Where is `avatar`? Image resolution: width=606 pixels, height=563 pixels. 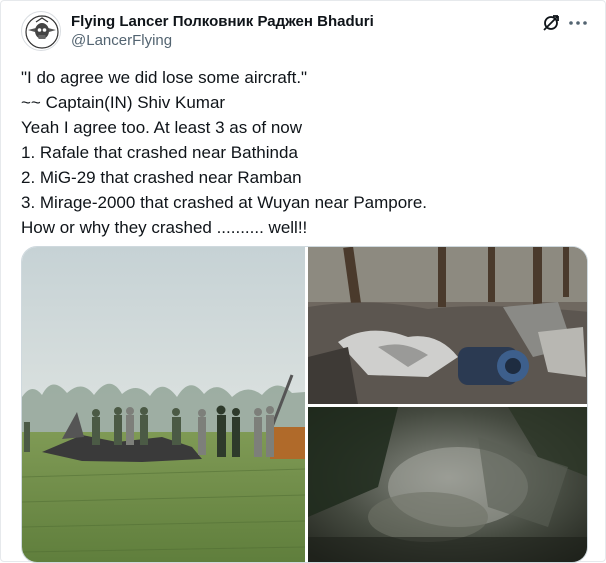
avatar is located at coordinates (41, 31).